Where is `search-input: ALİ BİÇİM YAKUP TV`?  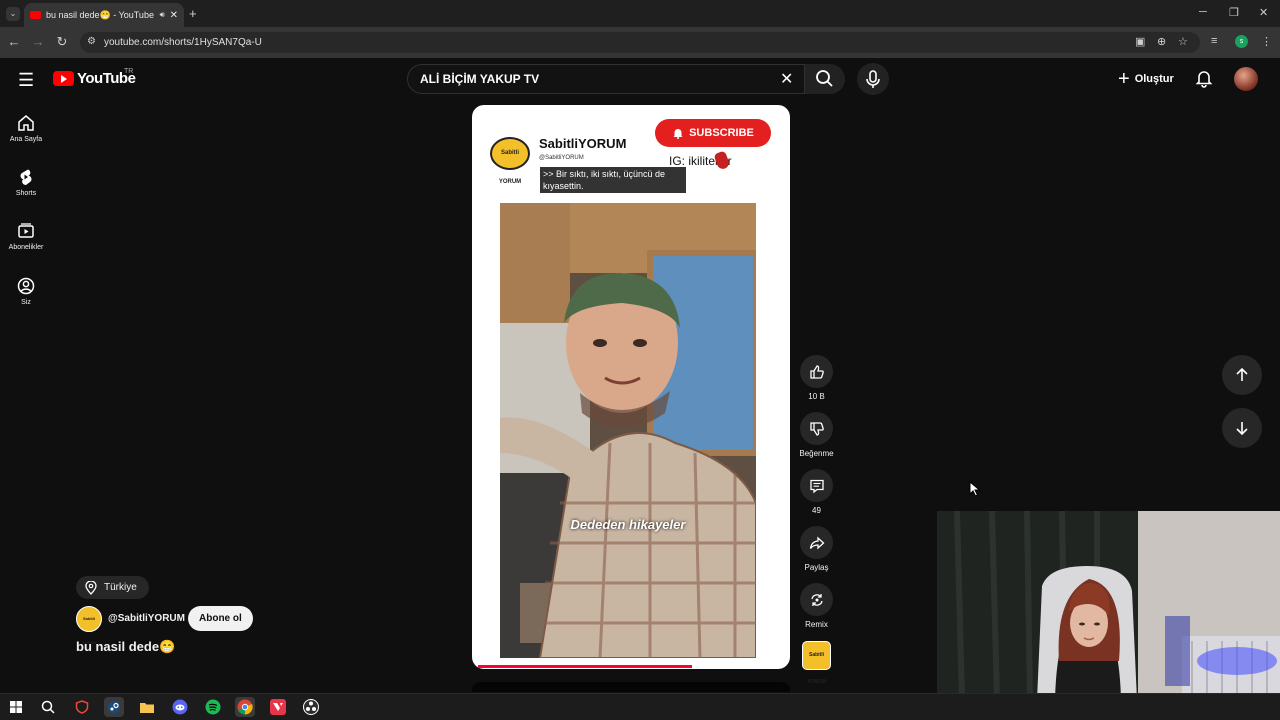 search-input: ALİ BİÇİM YAKUP TV is located at coordinates (606, 79).